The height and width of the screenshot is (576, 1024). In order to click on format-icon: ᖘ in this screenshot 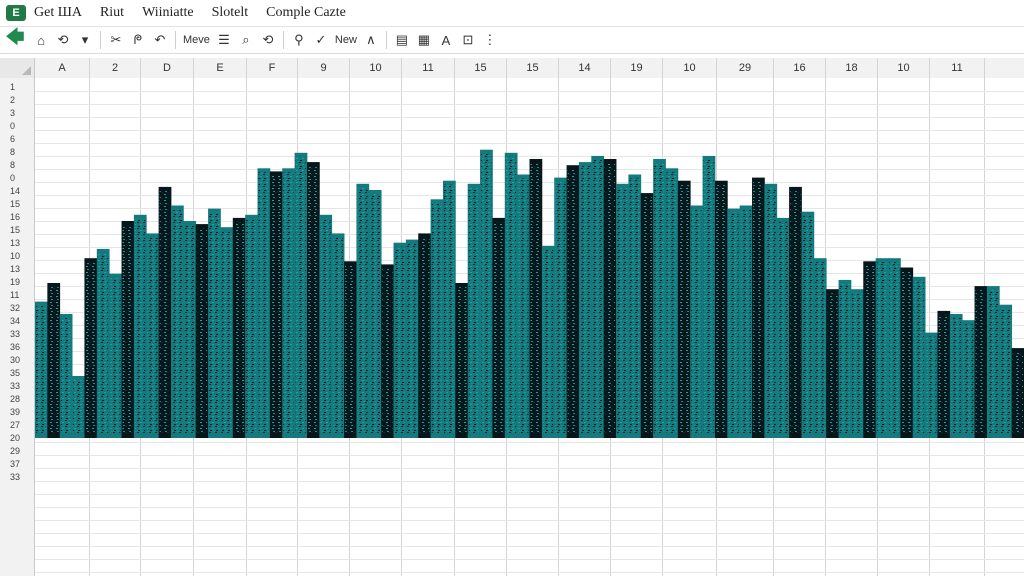, I will do `click(138, 40)`.